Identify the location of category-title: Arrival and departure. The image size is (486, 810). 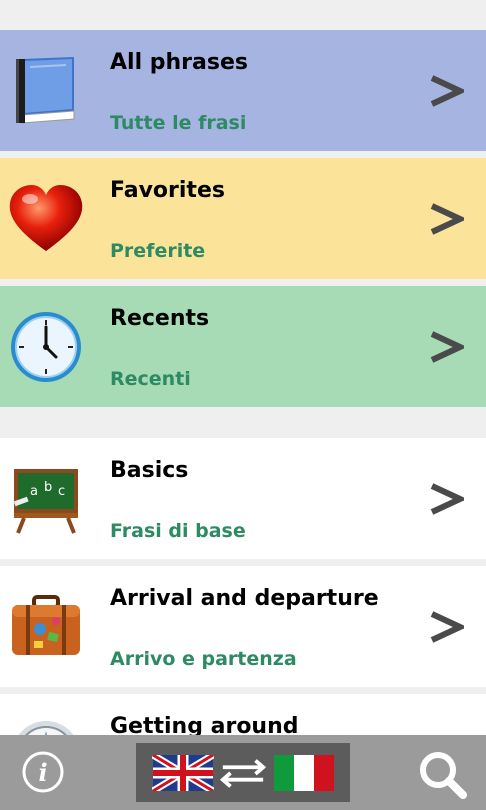
(244, 598).